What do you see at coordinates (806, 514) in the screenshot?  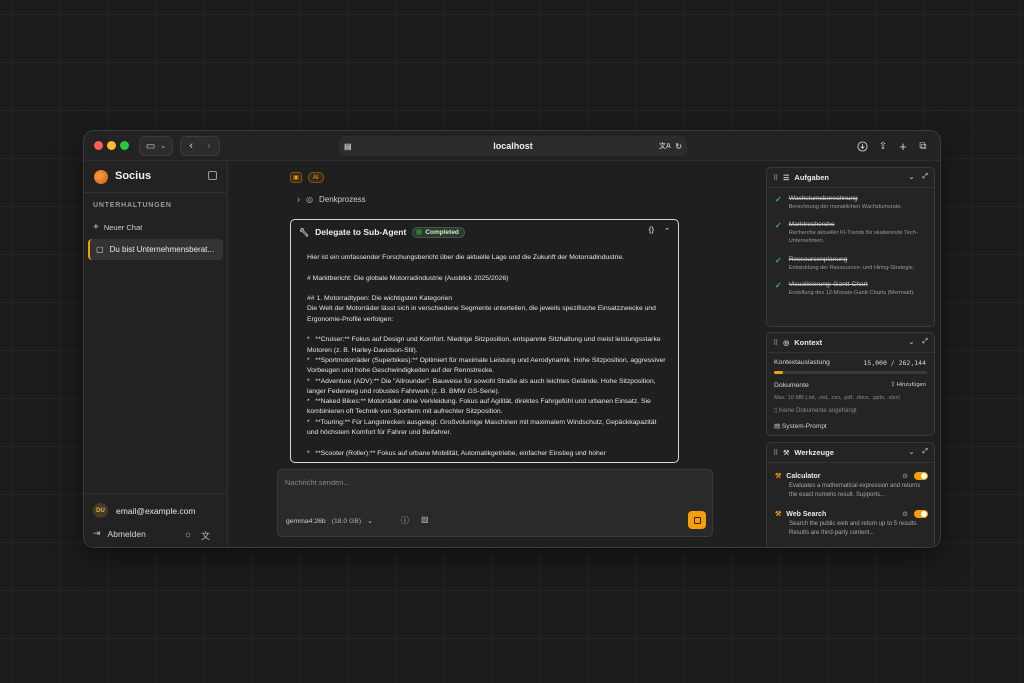 I see `tool-name: Web Search` at bounding box center [806, 514].